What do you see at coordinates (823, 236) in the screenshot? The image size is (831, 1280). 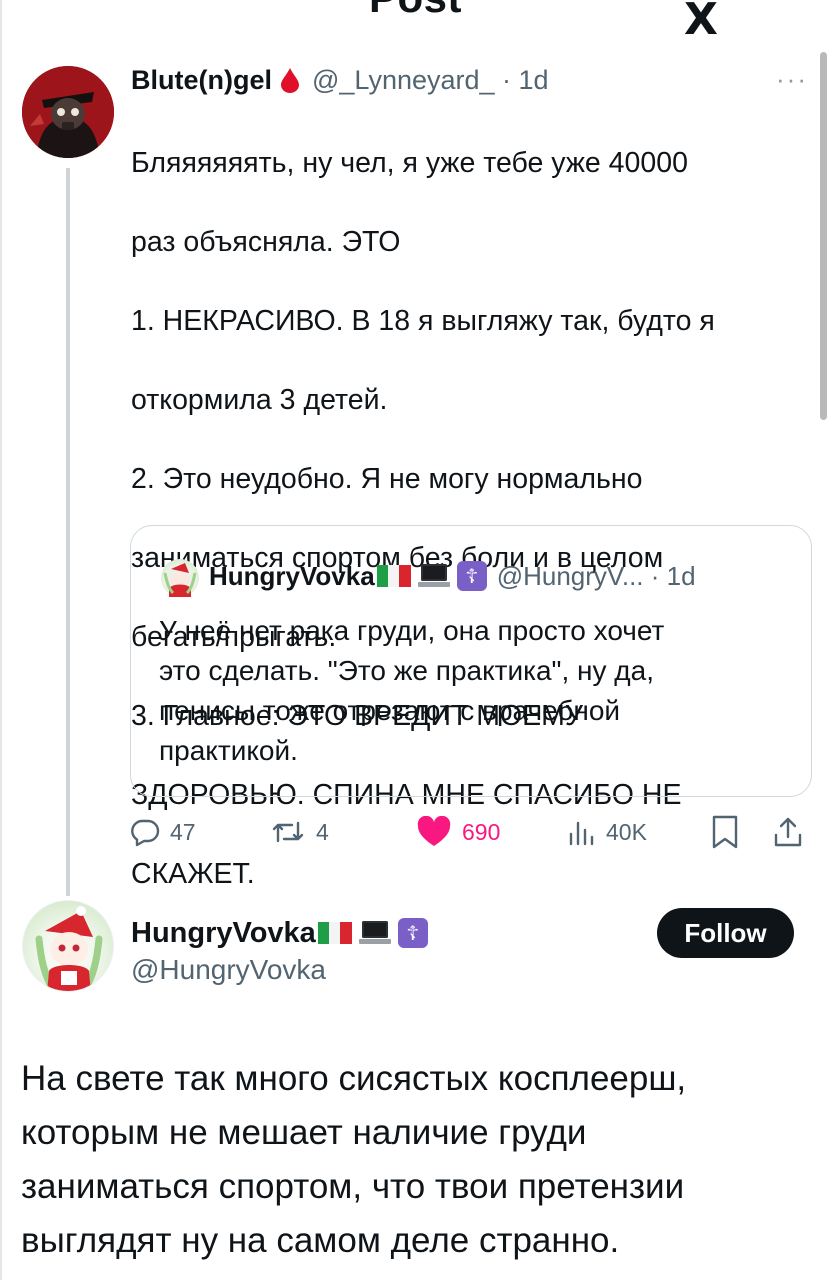 I see `scrollbar` at bounding box center [823, 236].